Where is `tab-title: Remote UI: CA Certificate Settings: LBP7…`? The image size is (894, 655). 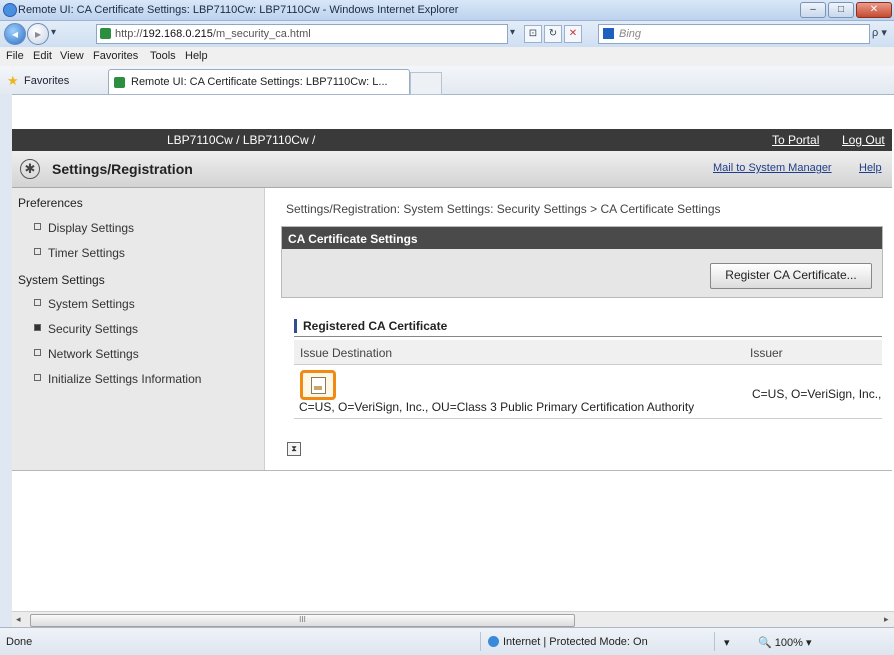 tab-title: Remote UI: CA Certificate Settings: LBP7… is located at coordinates (259, 82).